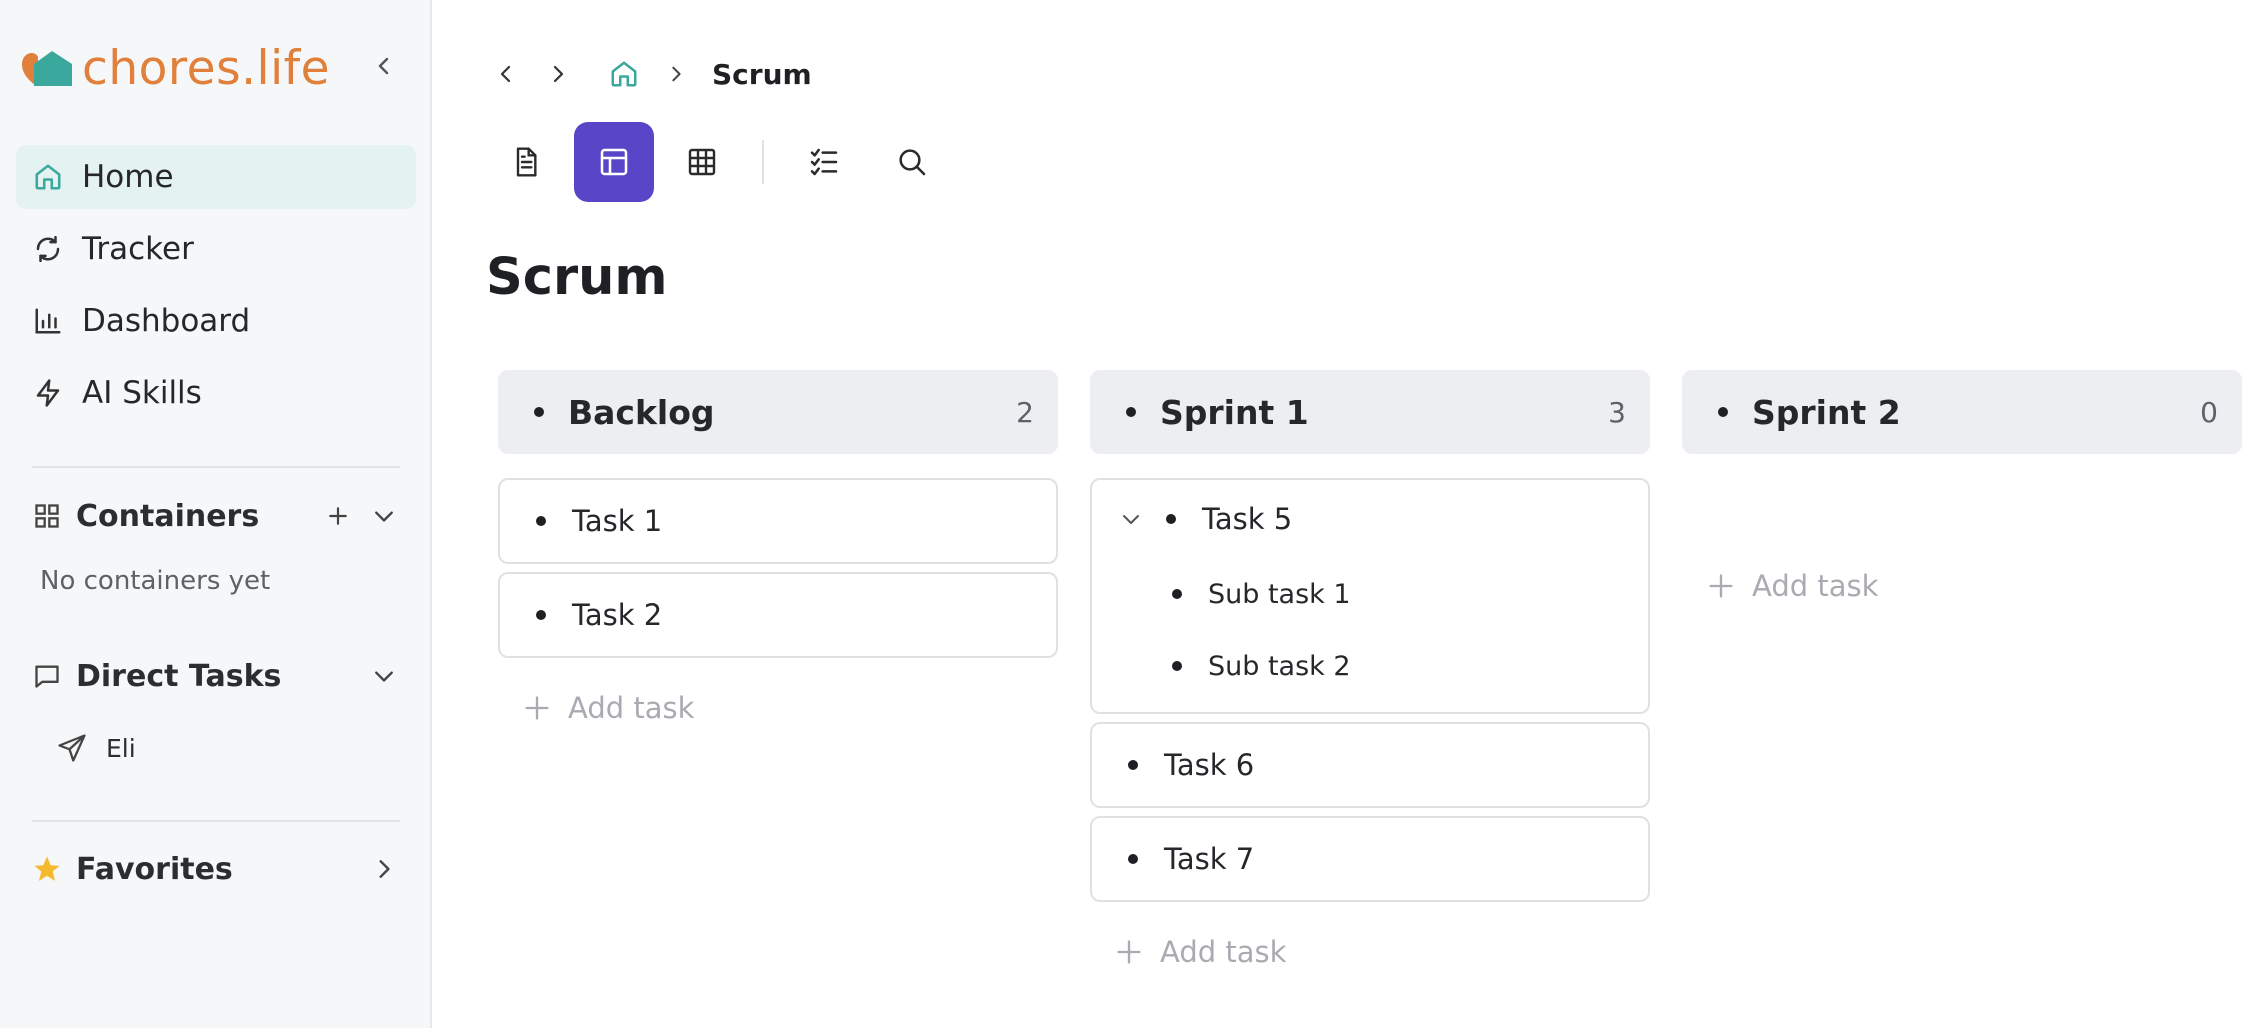  Describe the element at coordinates (216, 393) in the screenshot. I see `nav-item-ai-skills: AI Skills` at that location.